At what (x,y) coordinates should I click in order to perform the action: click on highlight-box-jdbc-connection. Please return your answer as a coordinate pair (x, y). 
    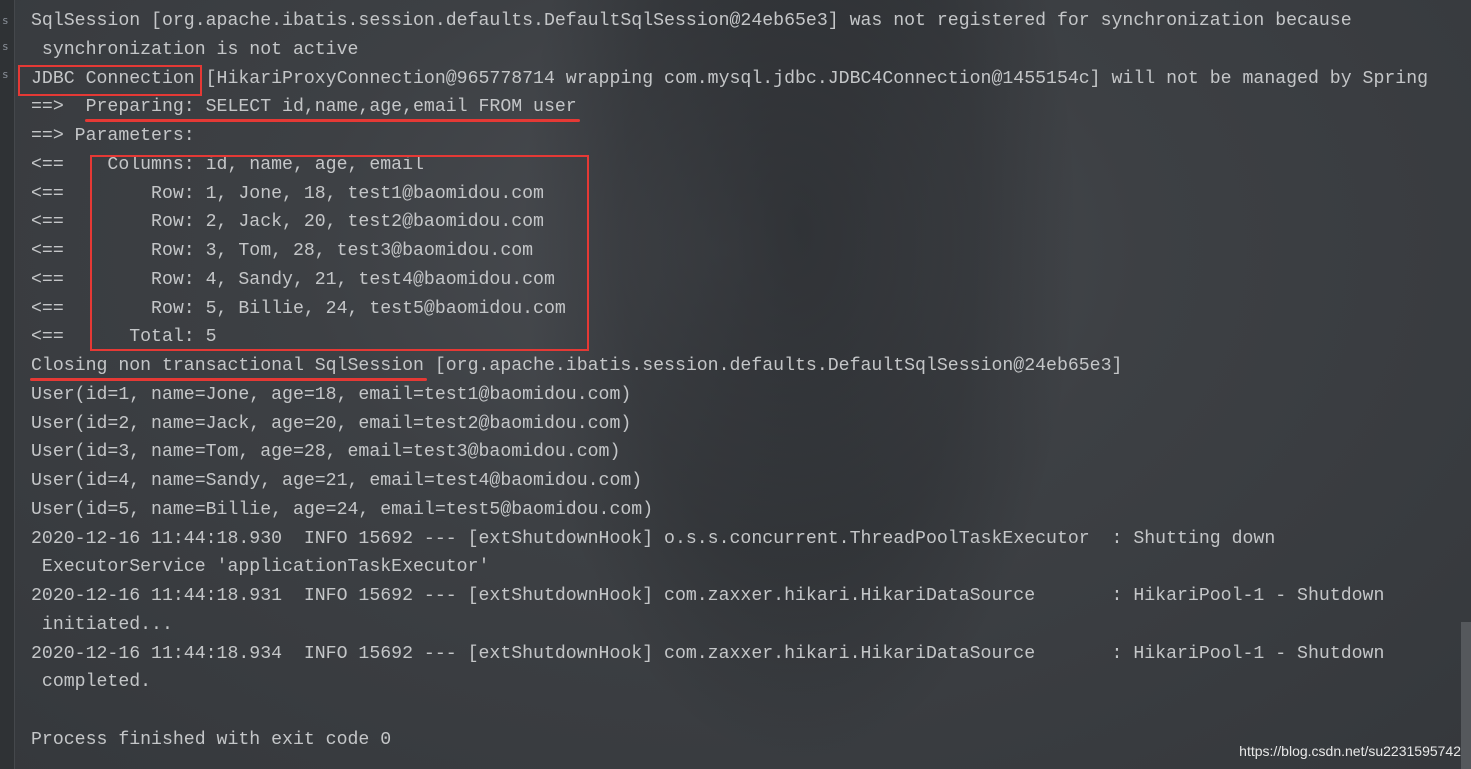
    Looking at the image, I should click on (110, 80).